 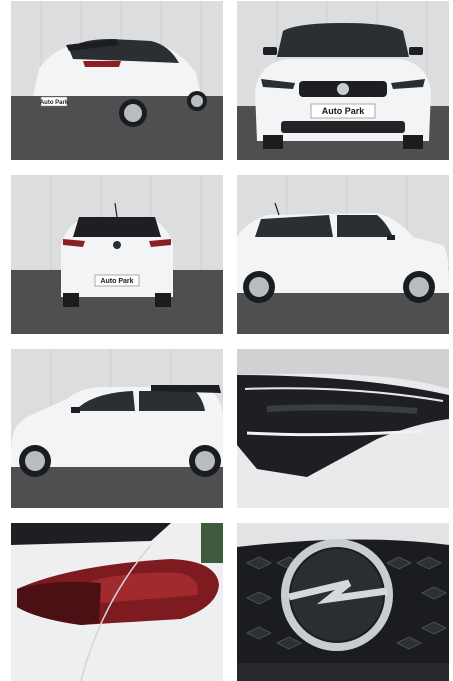 I want to click on gallery-photo-headlight-detail, so click(x=343, y=428).